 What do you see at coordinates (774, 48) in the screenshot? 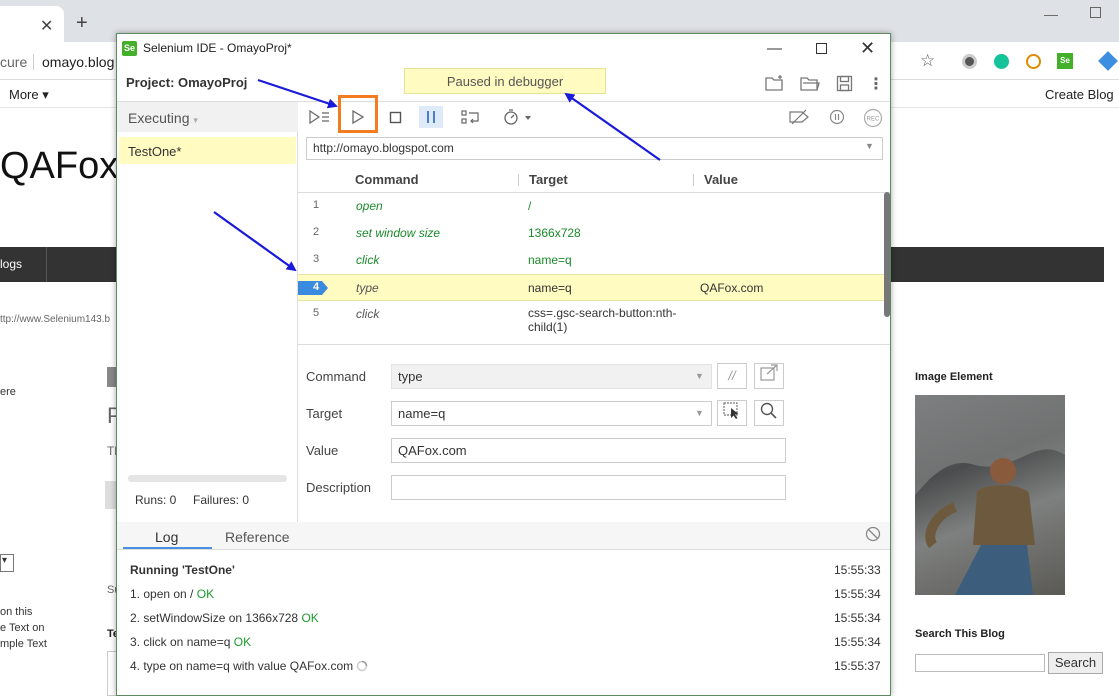
I see `ide-minimize-icon: —` at bounding box center [774, 48].